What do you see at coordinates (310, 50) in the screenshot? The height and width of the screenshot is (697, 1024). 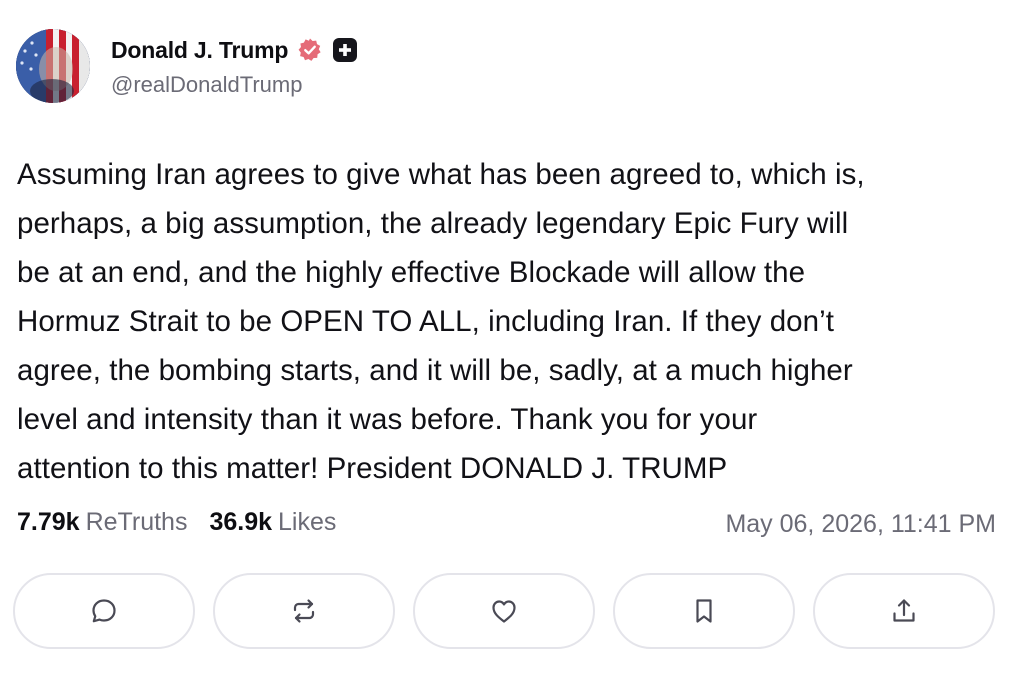 I see `verified-badge-icon` at bounding box center [310, 50].